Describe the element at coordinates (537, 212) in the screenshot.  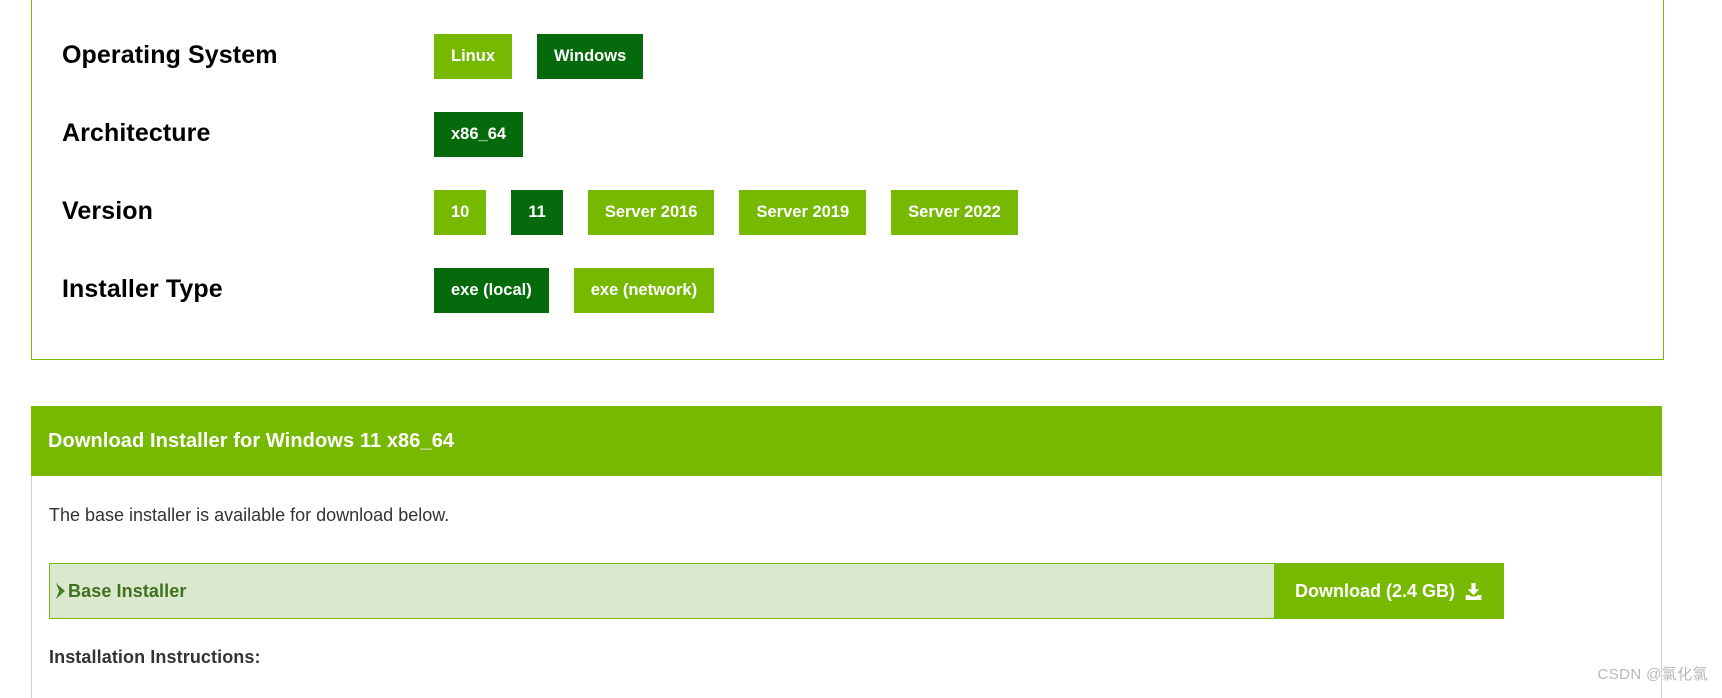
I see `option-version-11: 11` at that location.